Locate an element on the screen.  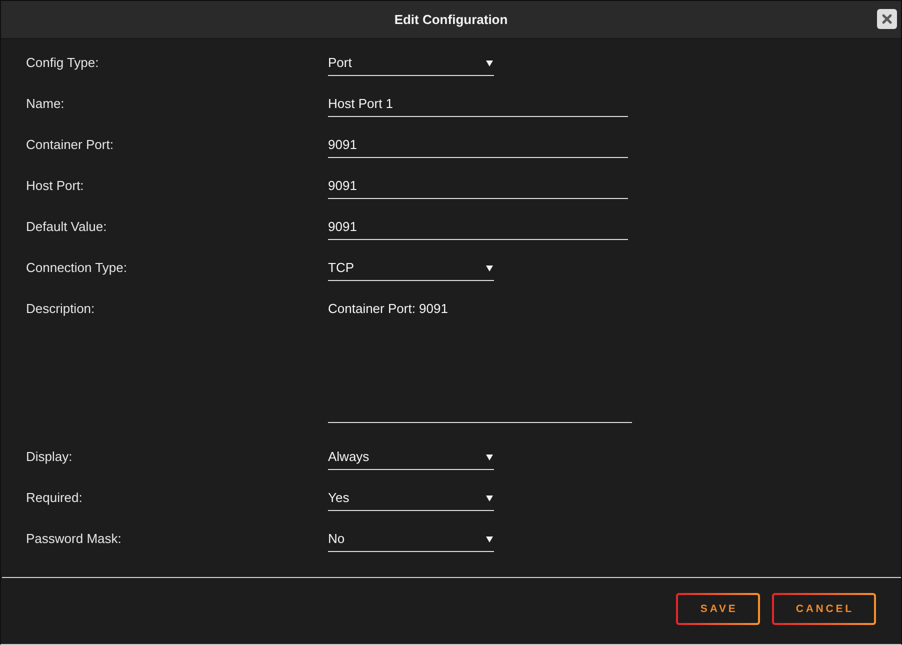
close-button is located at coordinates (887, 19).